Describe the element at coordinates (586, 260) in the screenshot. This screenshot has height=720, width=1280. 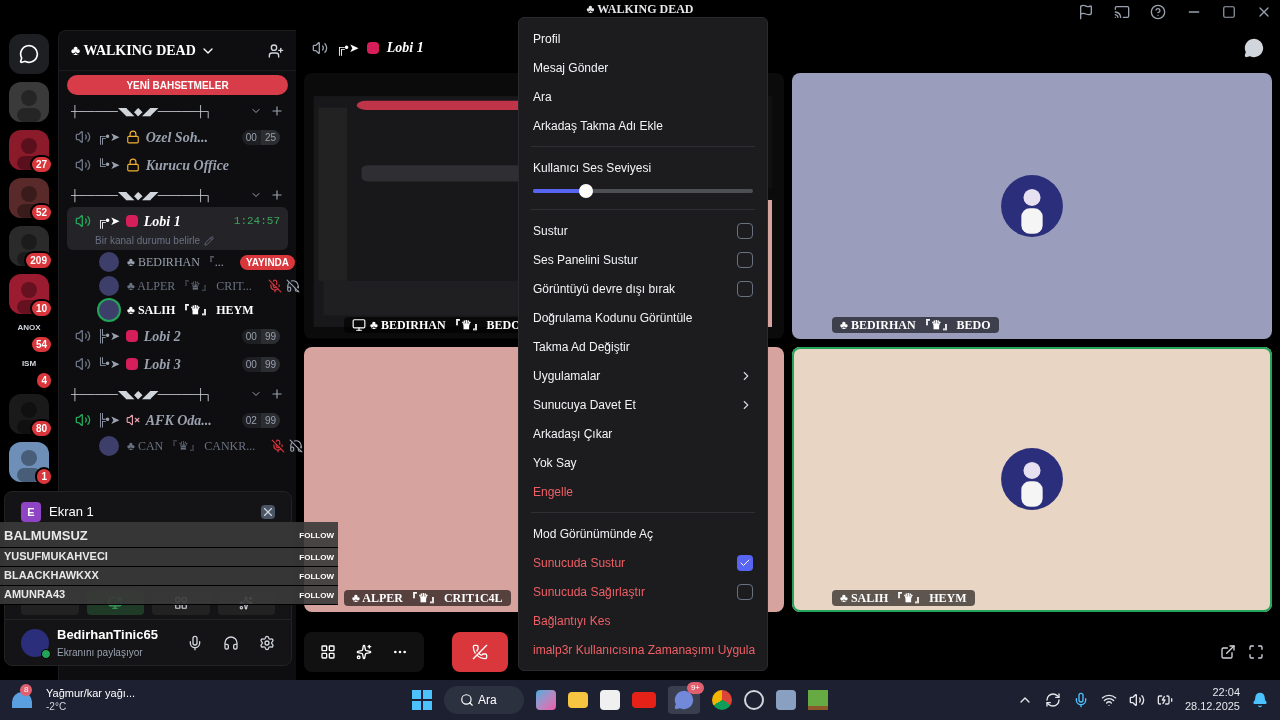
I see `menu-label: Ses Panelini Sustur` at that location.